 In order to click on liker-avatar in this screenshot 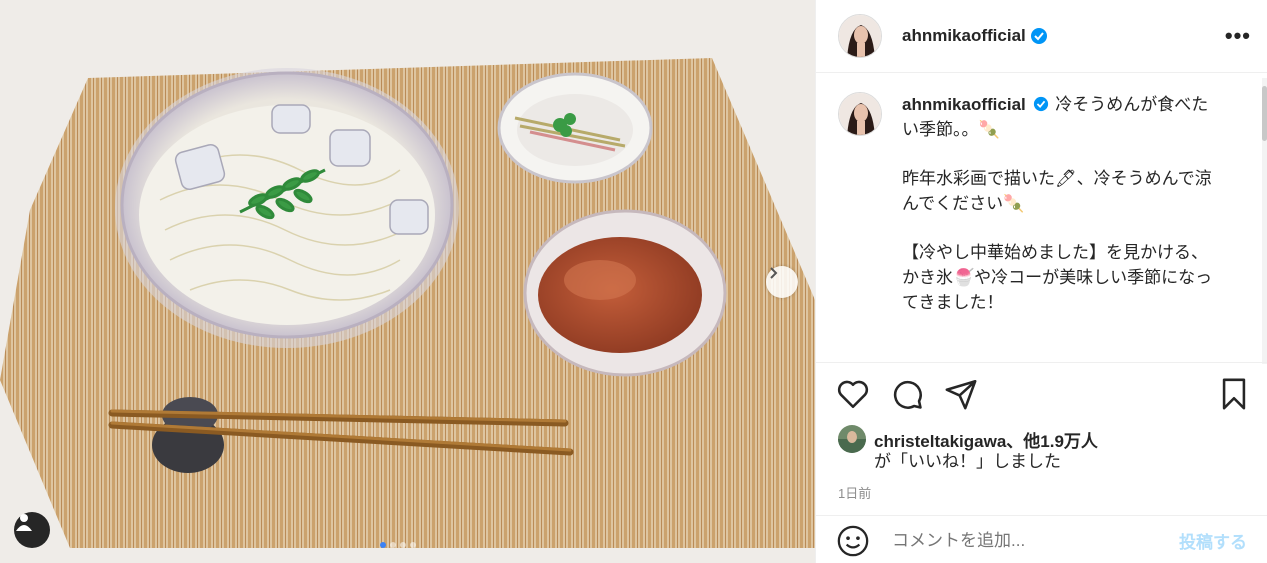, I will do `click(852, 439)`.